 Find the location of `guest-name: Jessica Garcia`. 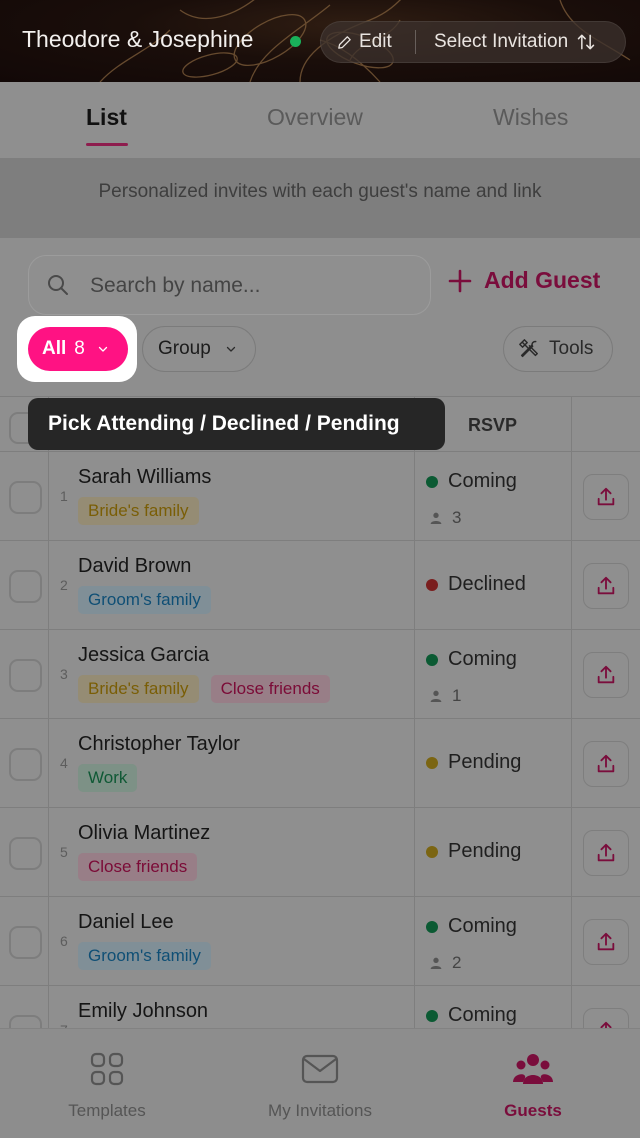

guest-name: Jessica Garcia is located at coordinates (144, 655).